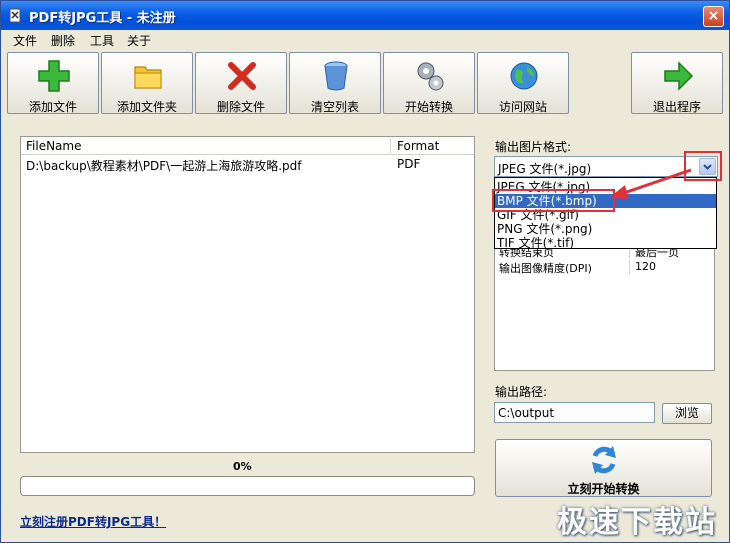 Image resolution: width=730 pixels, height=543 pixels. I want to click on format-option-png: PNG 文件(*.png), so click(605, 229).